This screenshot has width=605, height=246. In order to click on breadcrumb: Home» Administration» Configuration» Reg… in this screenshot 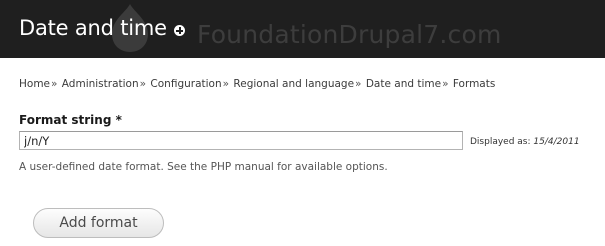, I will do `click(257, 84)`.